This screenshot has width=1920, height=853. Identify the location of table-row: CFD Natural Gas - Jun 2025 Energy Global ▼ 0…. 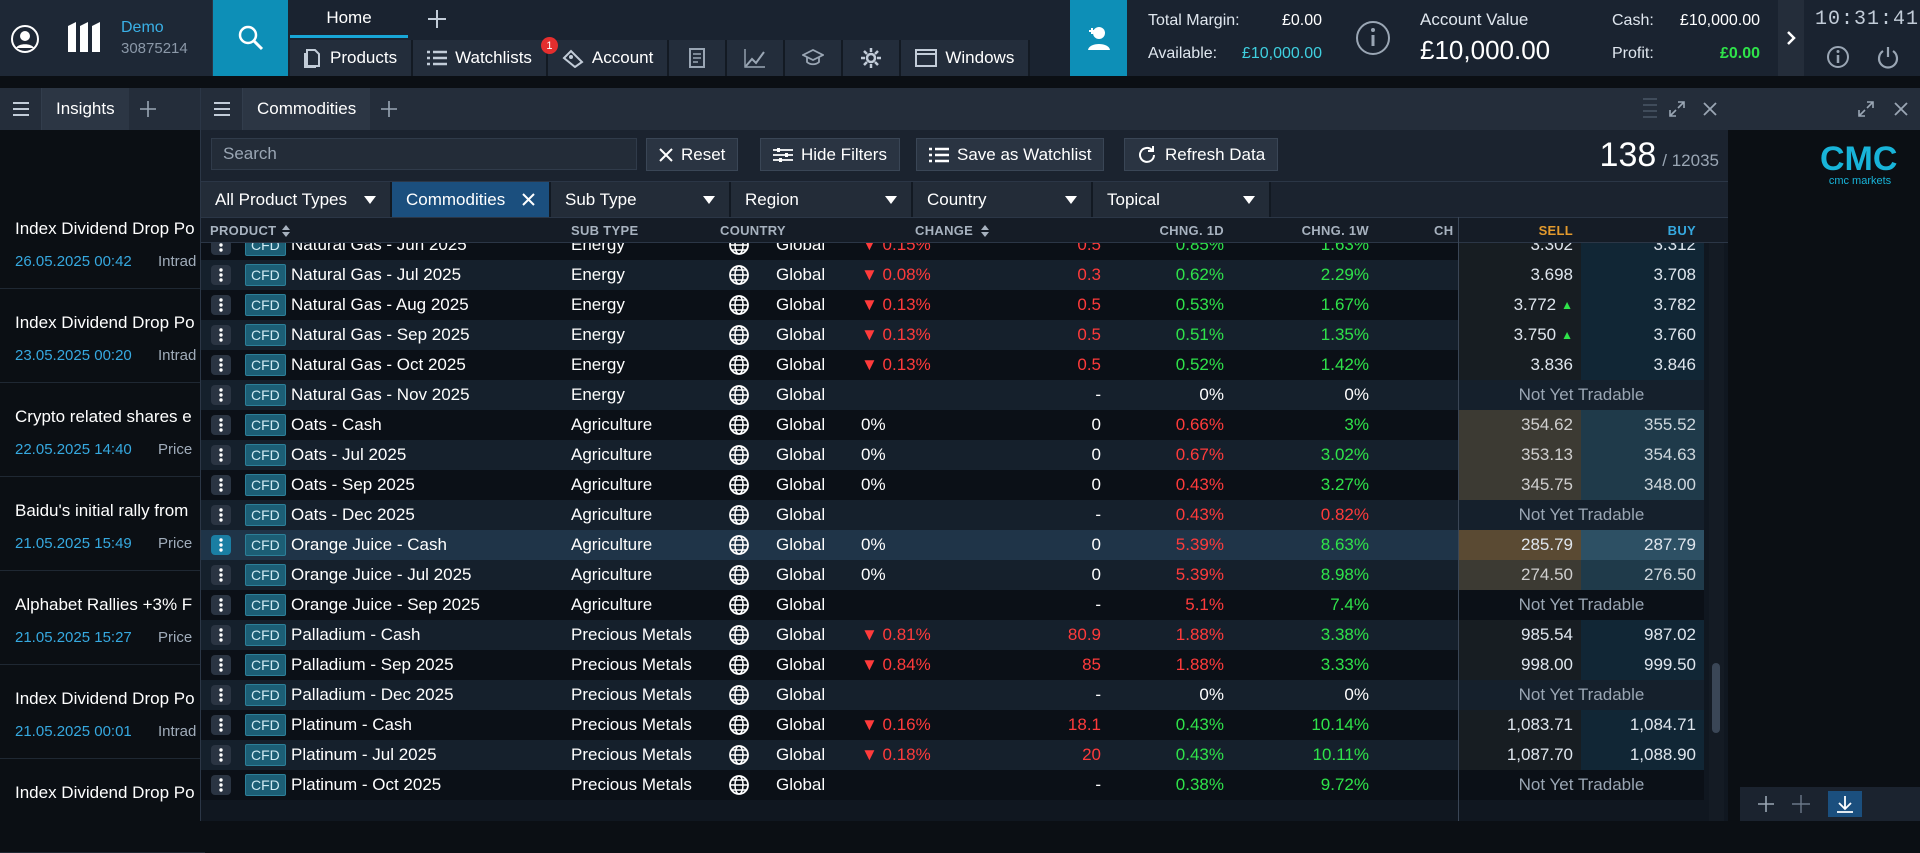
(952, 251).